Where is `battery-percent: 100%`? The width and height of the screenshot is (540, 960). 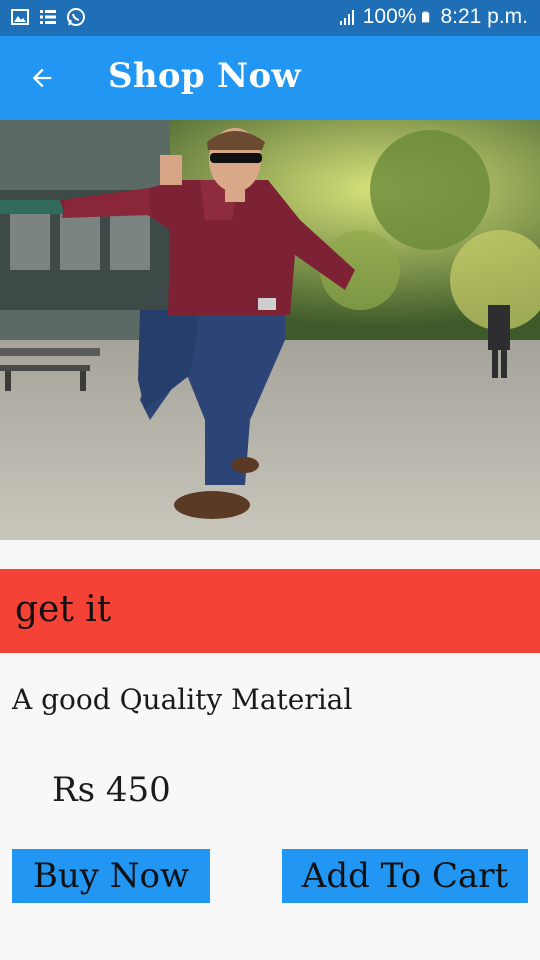
battery-percent: 100% is located at coordinates (389, 16).